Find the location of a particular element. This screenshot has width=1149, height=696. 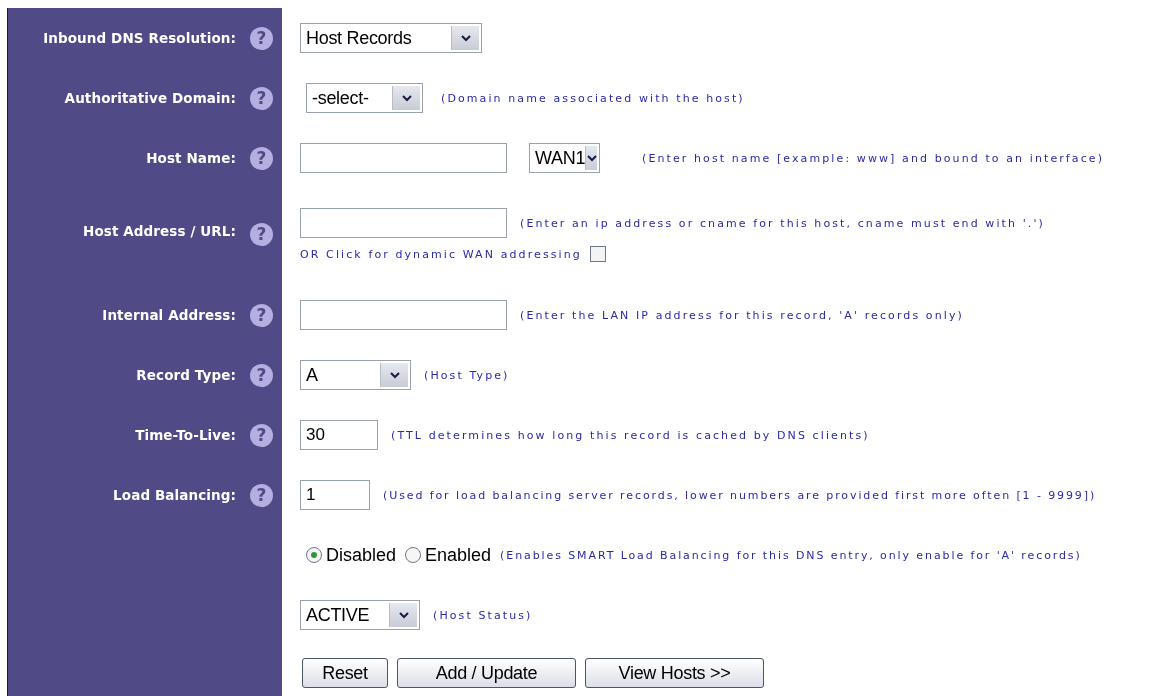

hint-text: (TTL determines how long this record is cached by DNS clients) is located at coordinates (630, 435).